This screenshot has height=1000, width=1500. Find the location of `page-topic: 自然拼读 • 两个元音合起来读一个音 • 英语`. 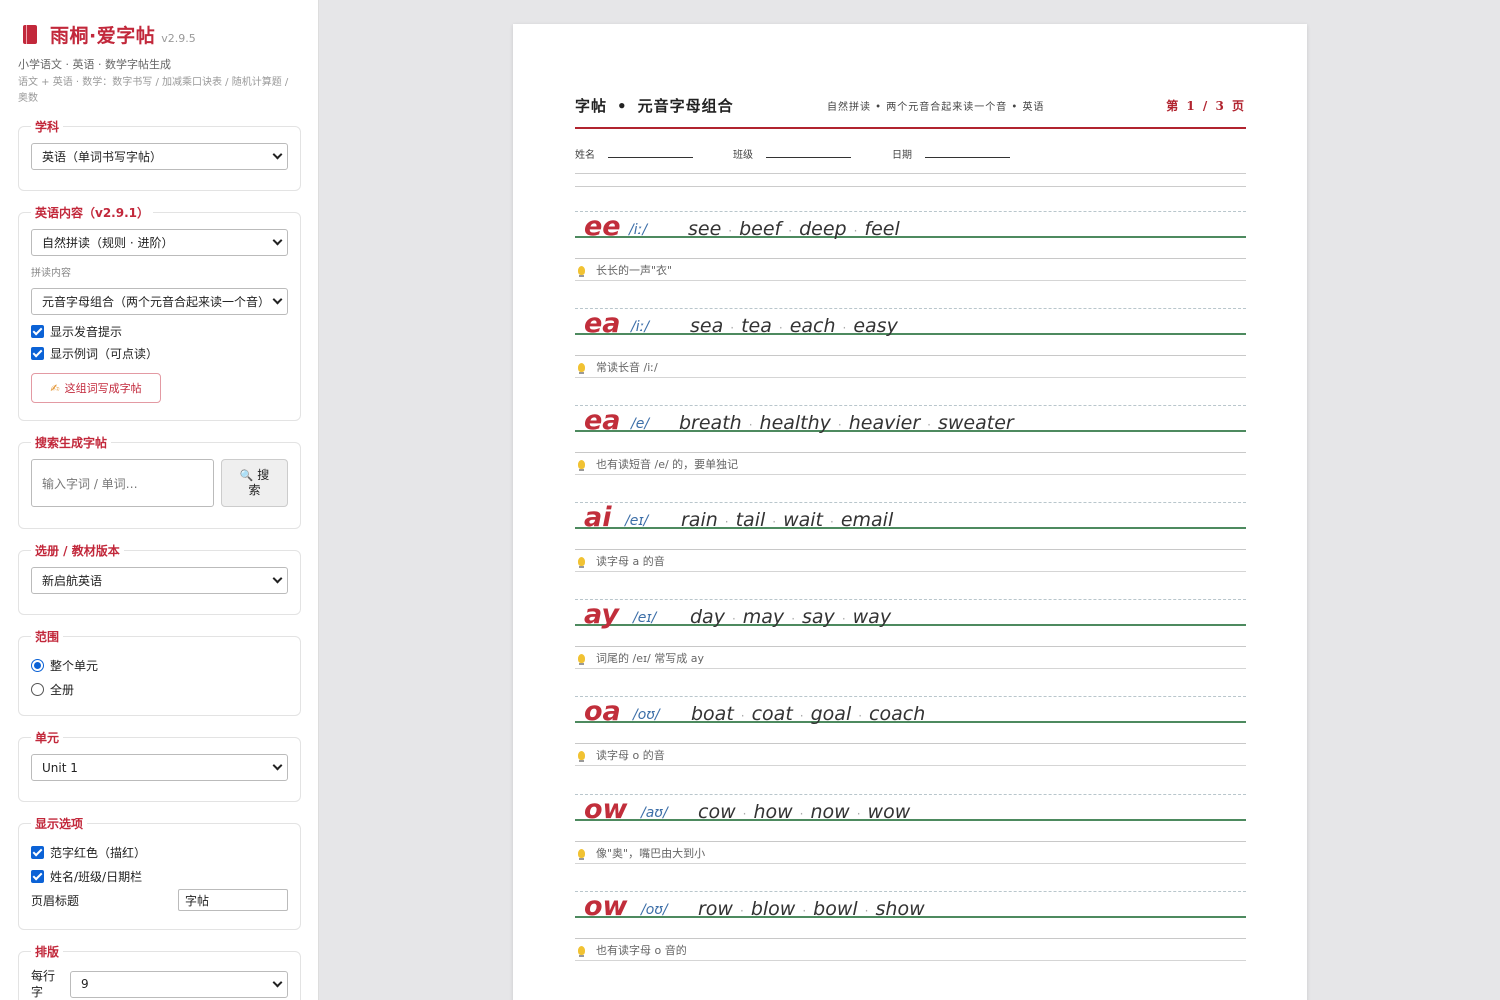

page-topic: 自然拼读 • 两个元音合起来读一个音 • 英语 is located at coordinates (936, 107).